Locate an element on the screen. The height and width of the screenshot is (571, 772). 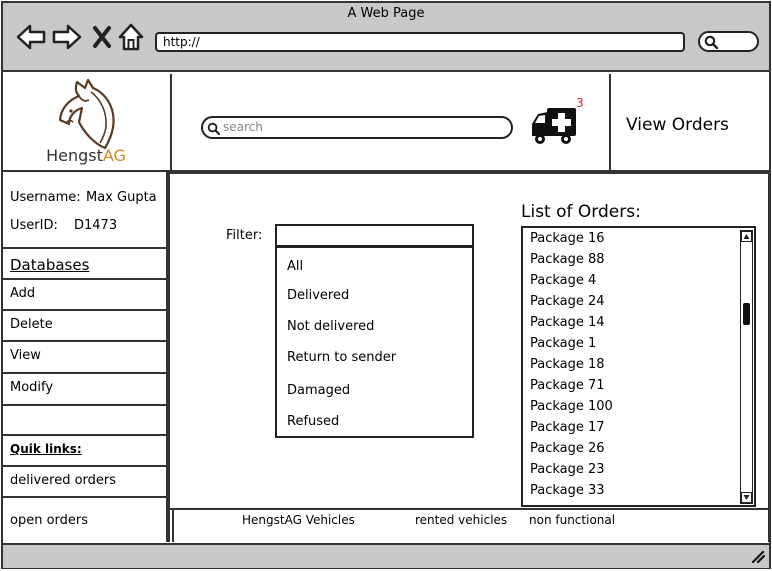
horse-logo-icon is located at coordinates (86, 114).